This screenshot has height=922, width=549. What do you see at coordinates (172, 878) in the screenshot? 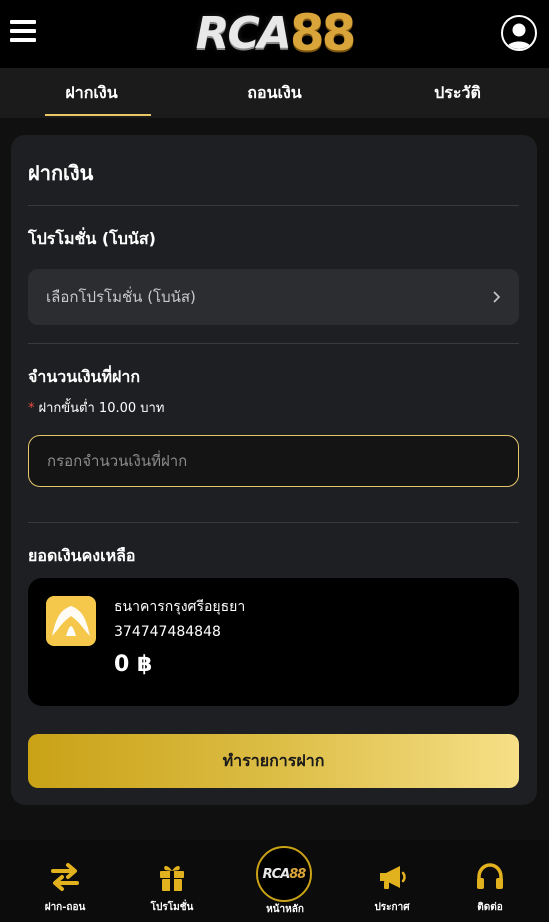
I see `gift-icon` at bounding box center [172, 878].